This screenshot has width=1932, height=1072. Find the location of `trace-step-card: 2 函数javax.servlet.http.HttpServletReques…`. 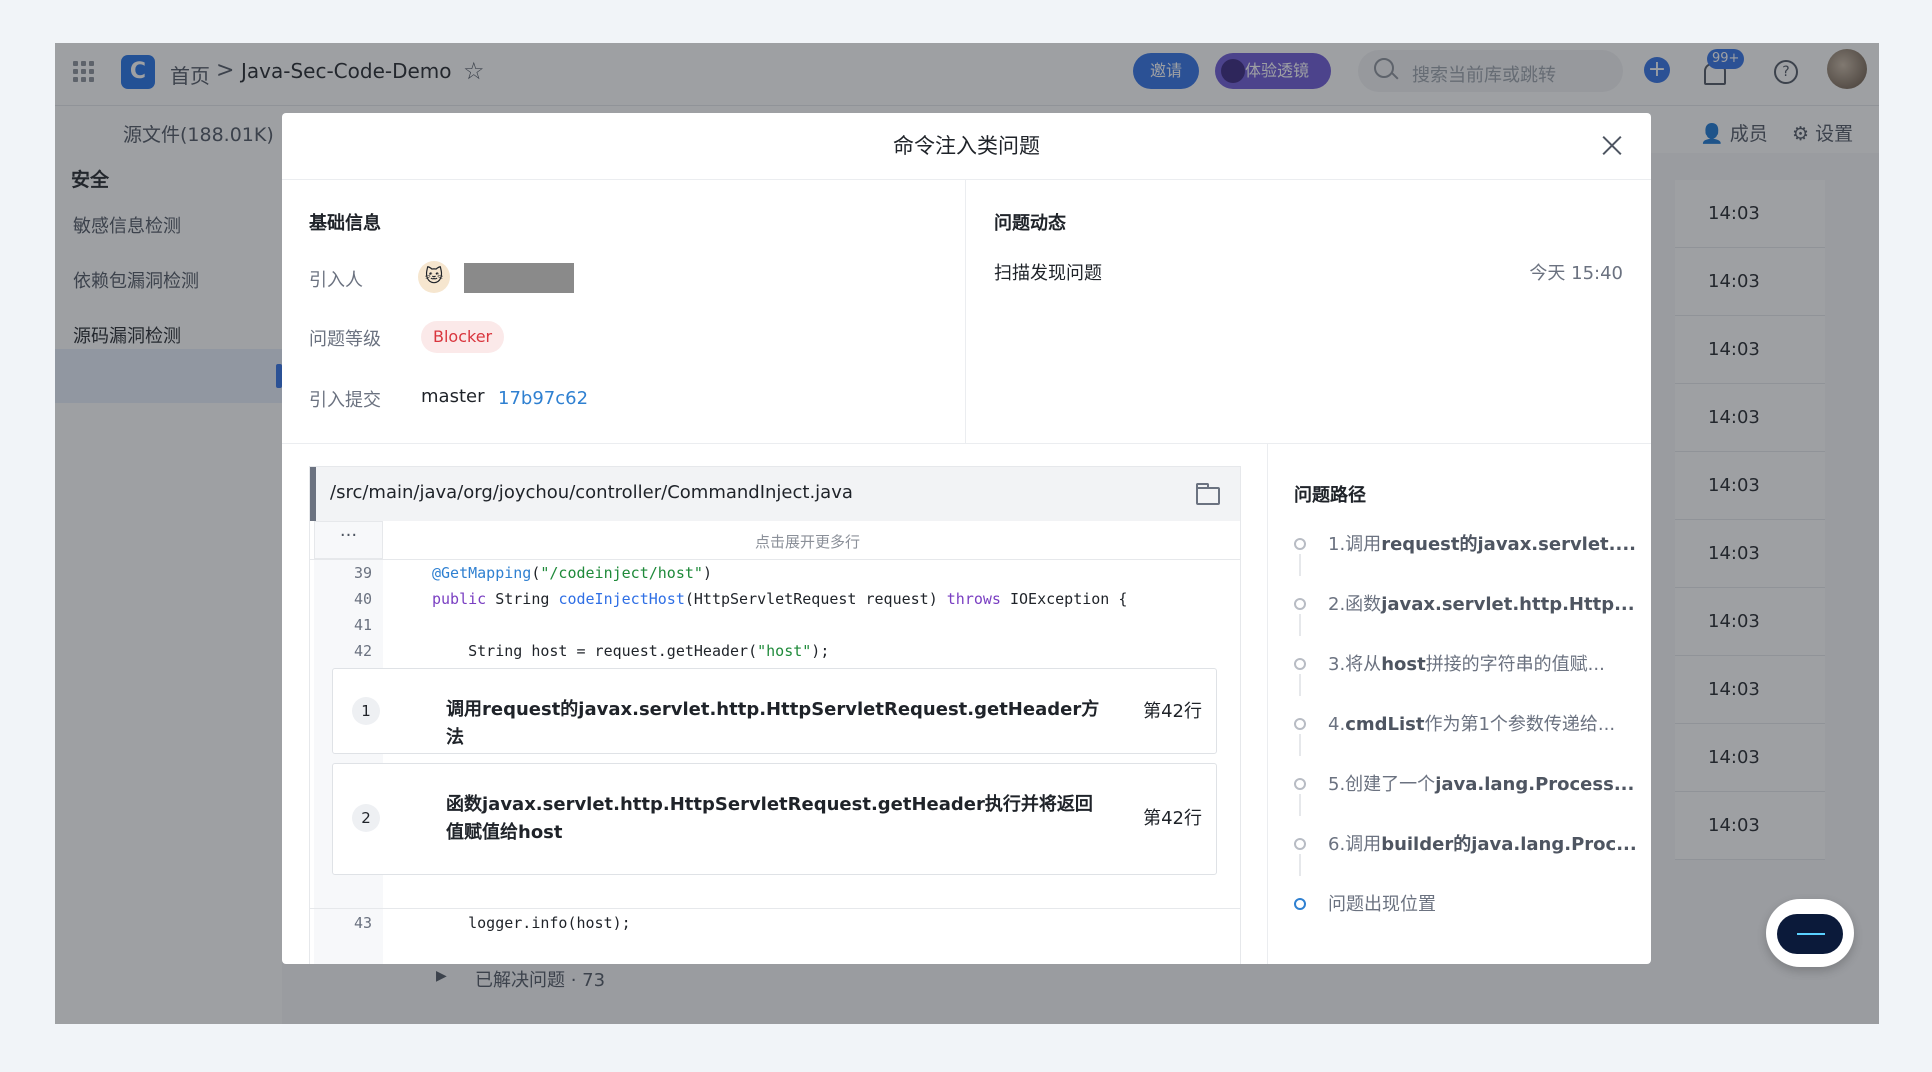

trace-step-card: 2 函数javax.servlet.http.HttpServletReques… is located at coordinates (774, 819).